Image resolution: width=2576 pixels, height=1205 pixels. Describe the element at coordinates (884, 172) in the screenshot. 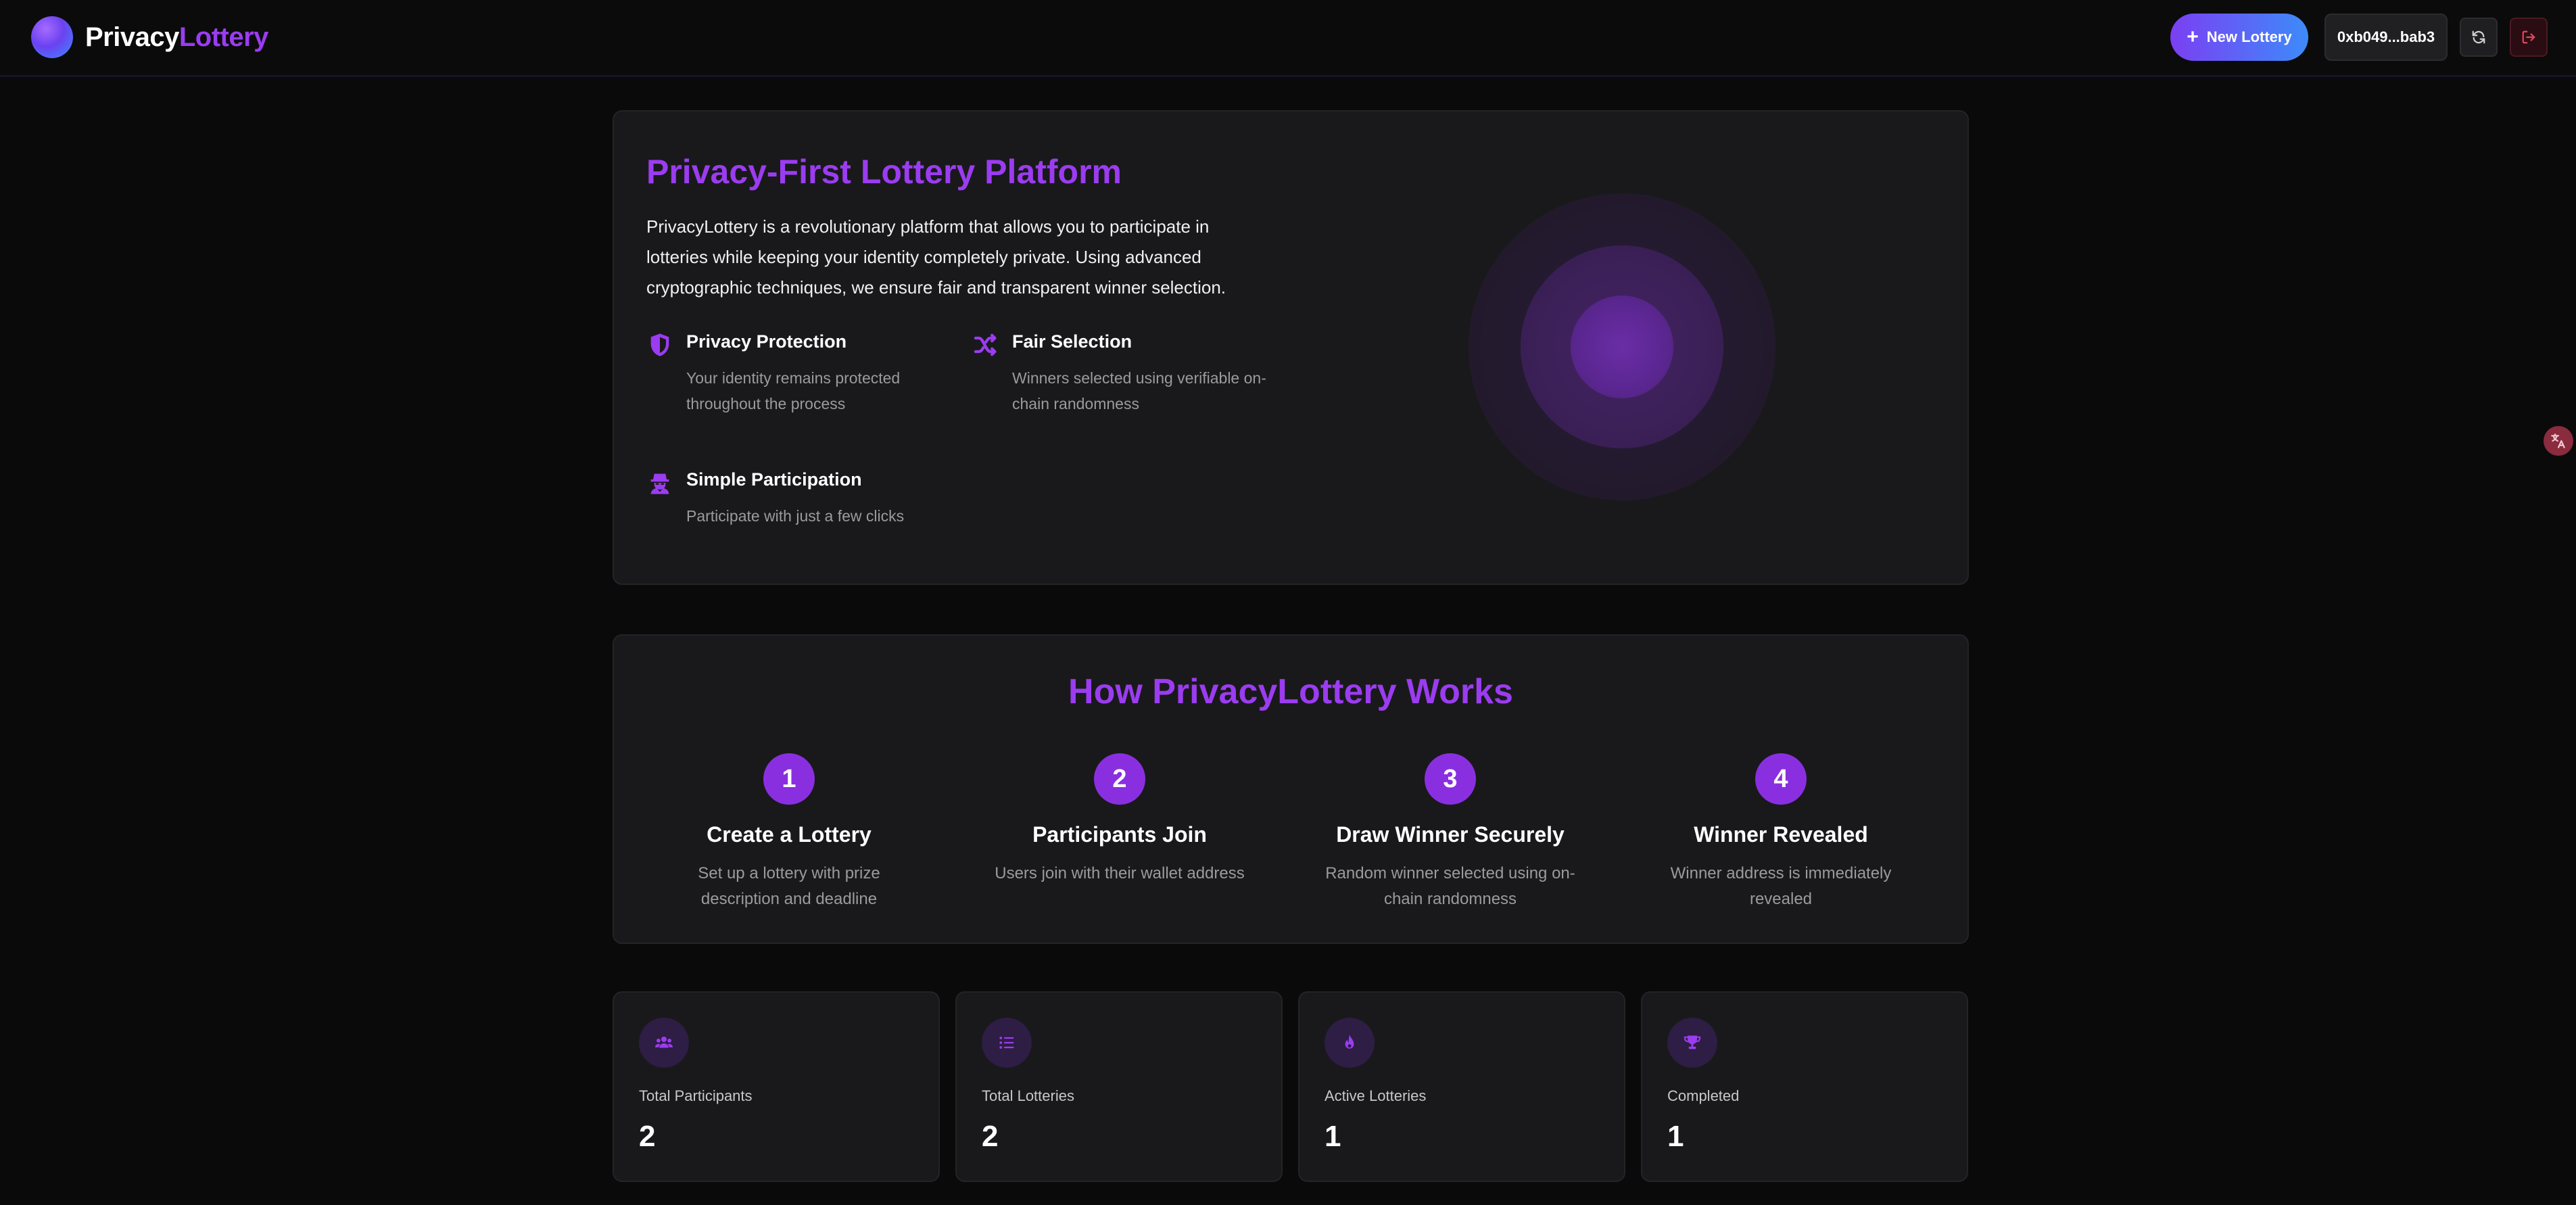

I see `hero-title: Privacy-First Lottery Platform` at that location.